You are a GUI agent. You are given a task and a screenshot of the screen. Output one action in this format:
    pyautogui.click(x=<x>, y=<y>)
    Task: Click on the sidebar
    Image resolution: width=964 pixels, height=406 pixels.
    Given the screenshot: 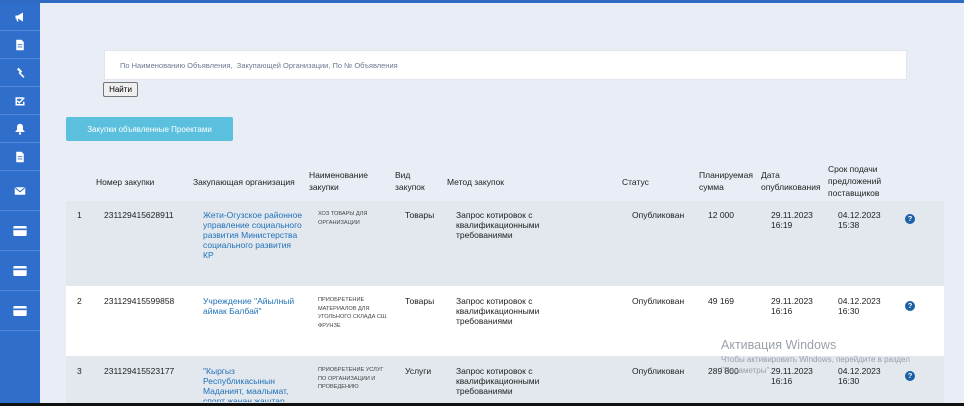 What is the action you would take?
    pyautogui.click(x=20, y=204)
    